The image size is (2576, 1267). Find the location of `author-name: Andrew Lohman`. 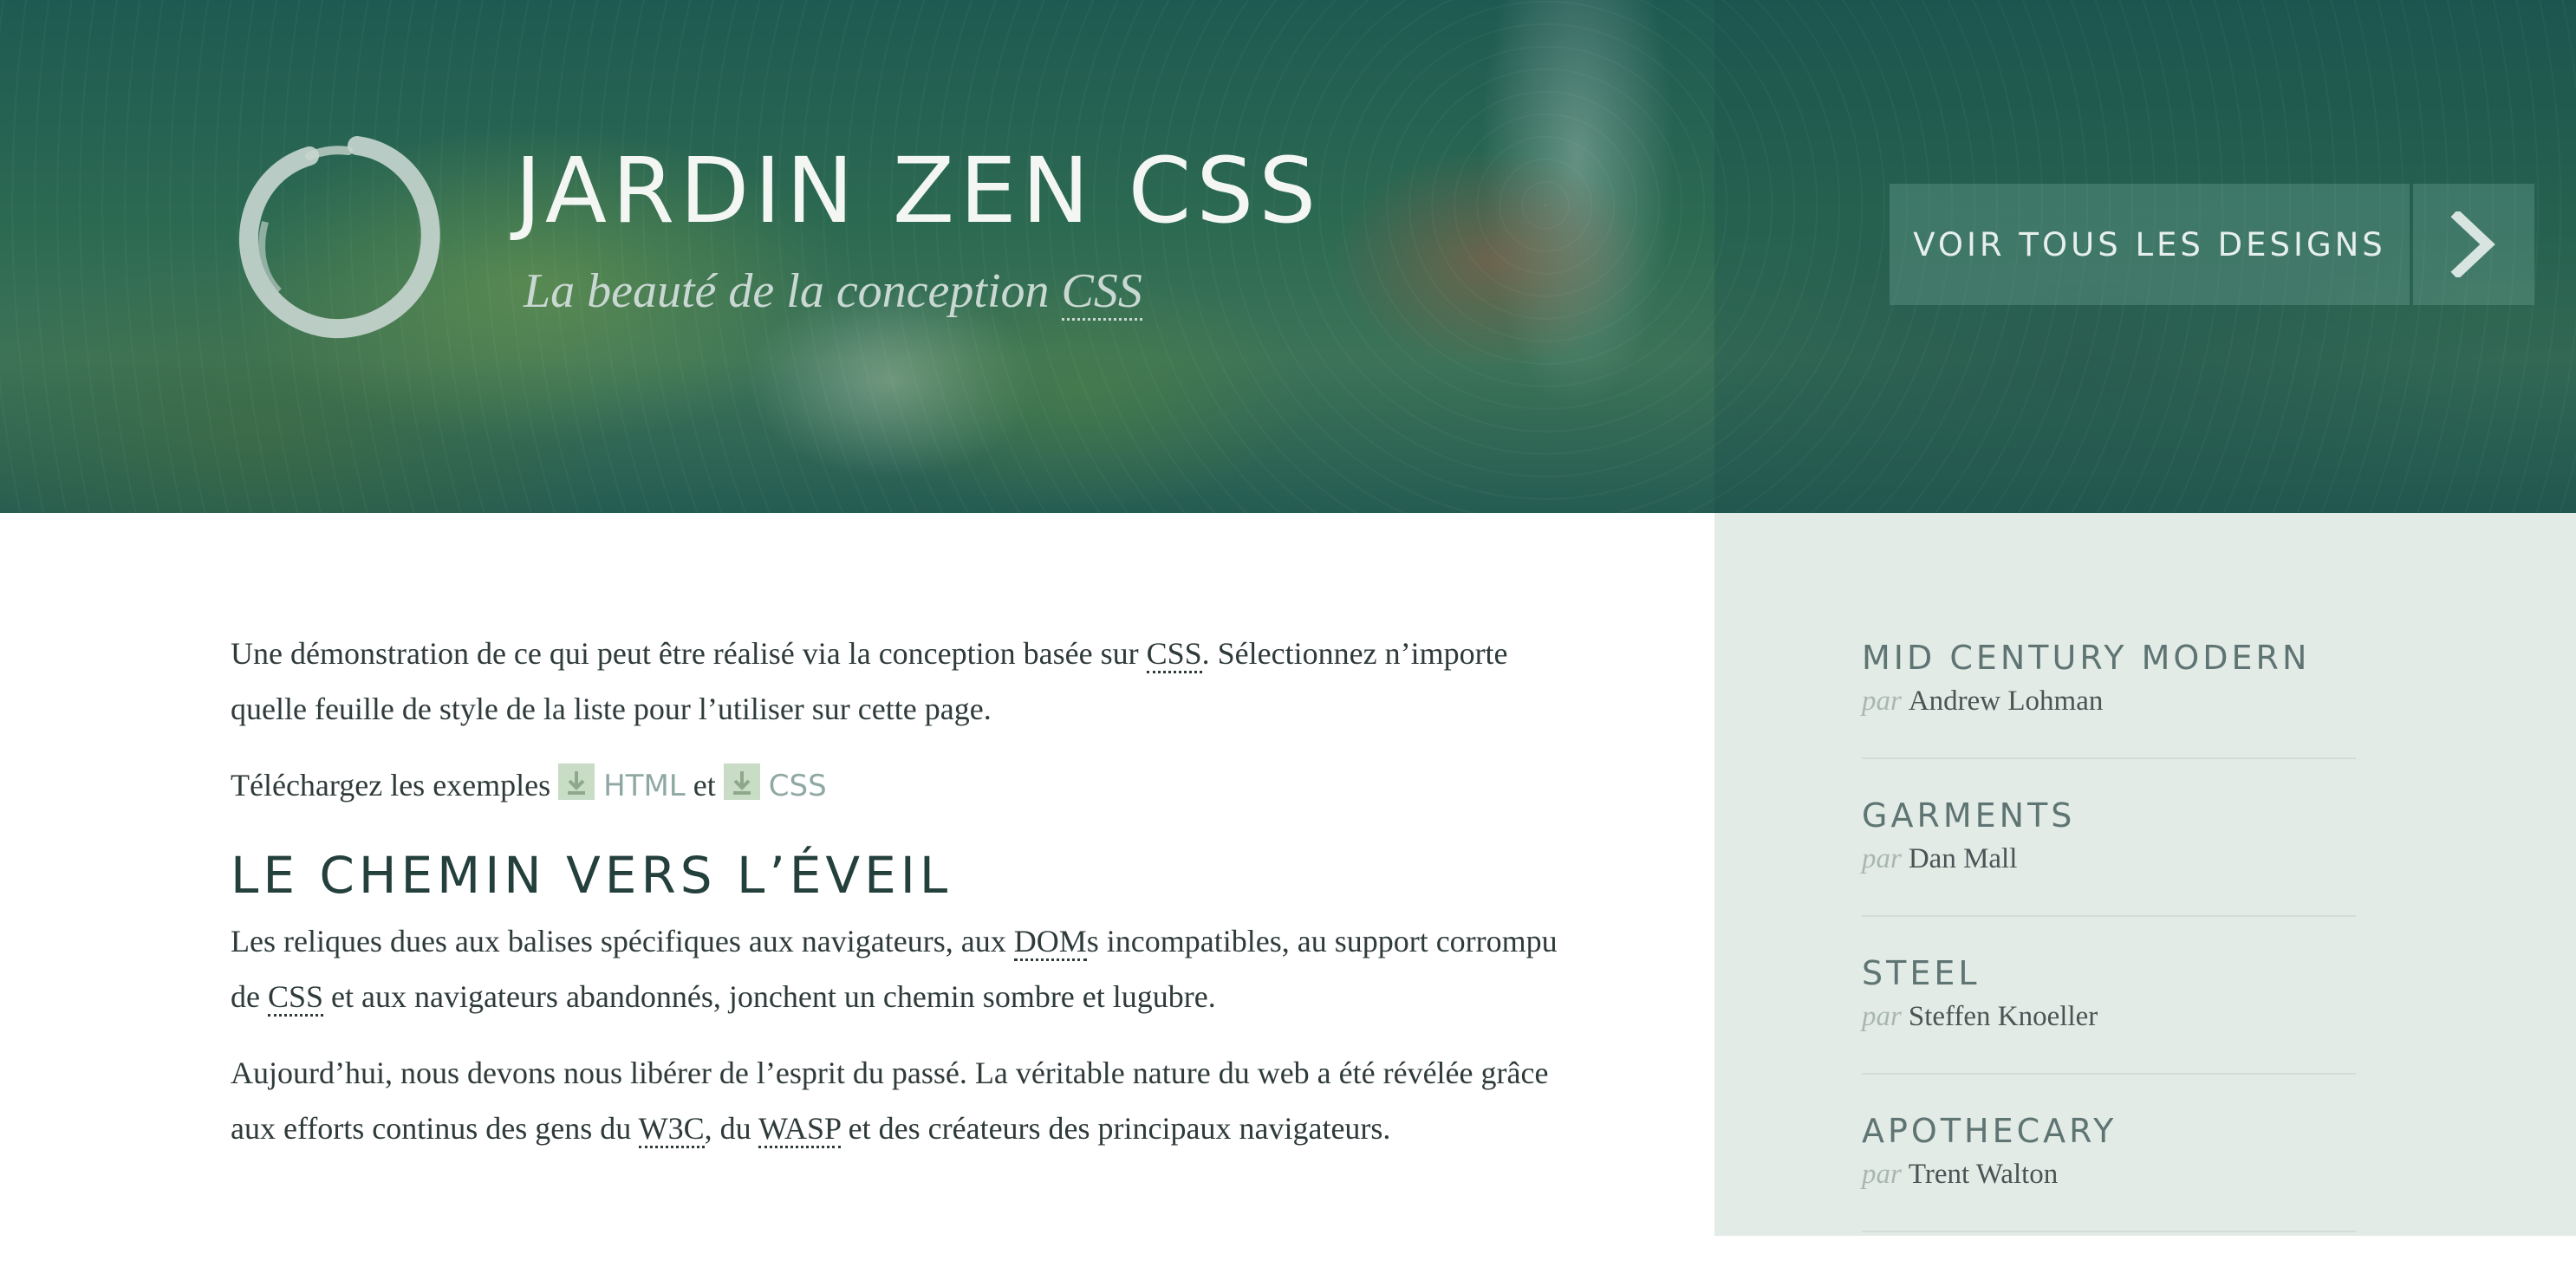

author-name: Andrew Lohman is located at coordinates (2006, 701).